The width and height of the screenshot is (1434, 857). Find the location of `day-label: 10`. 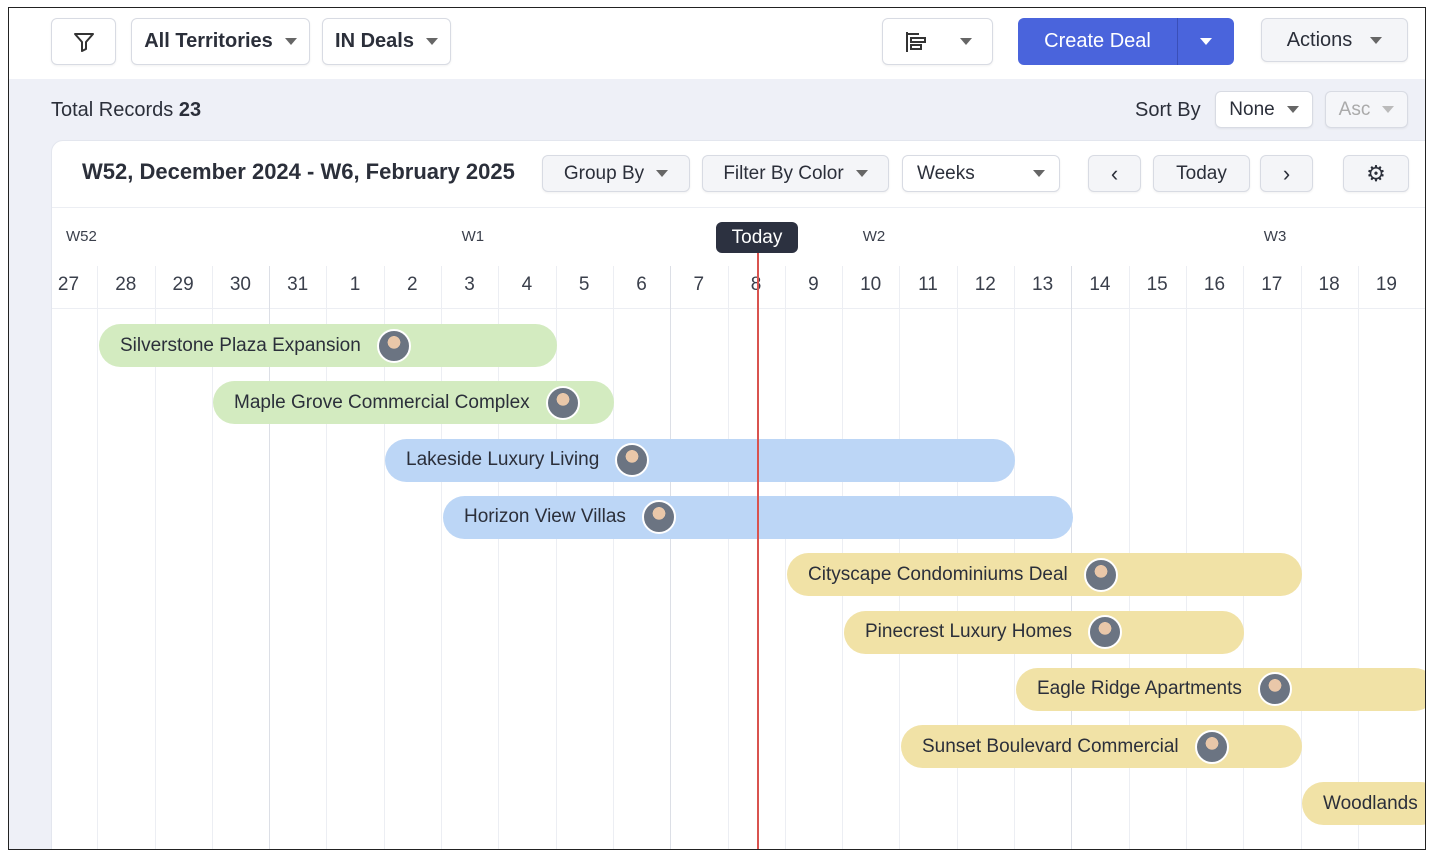

day-label: 10 is located at coordinates (871, 284).